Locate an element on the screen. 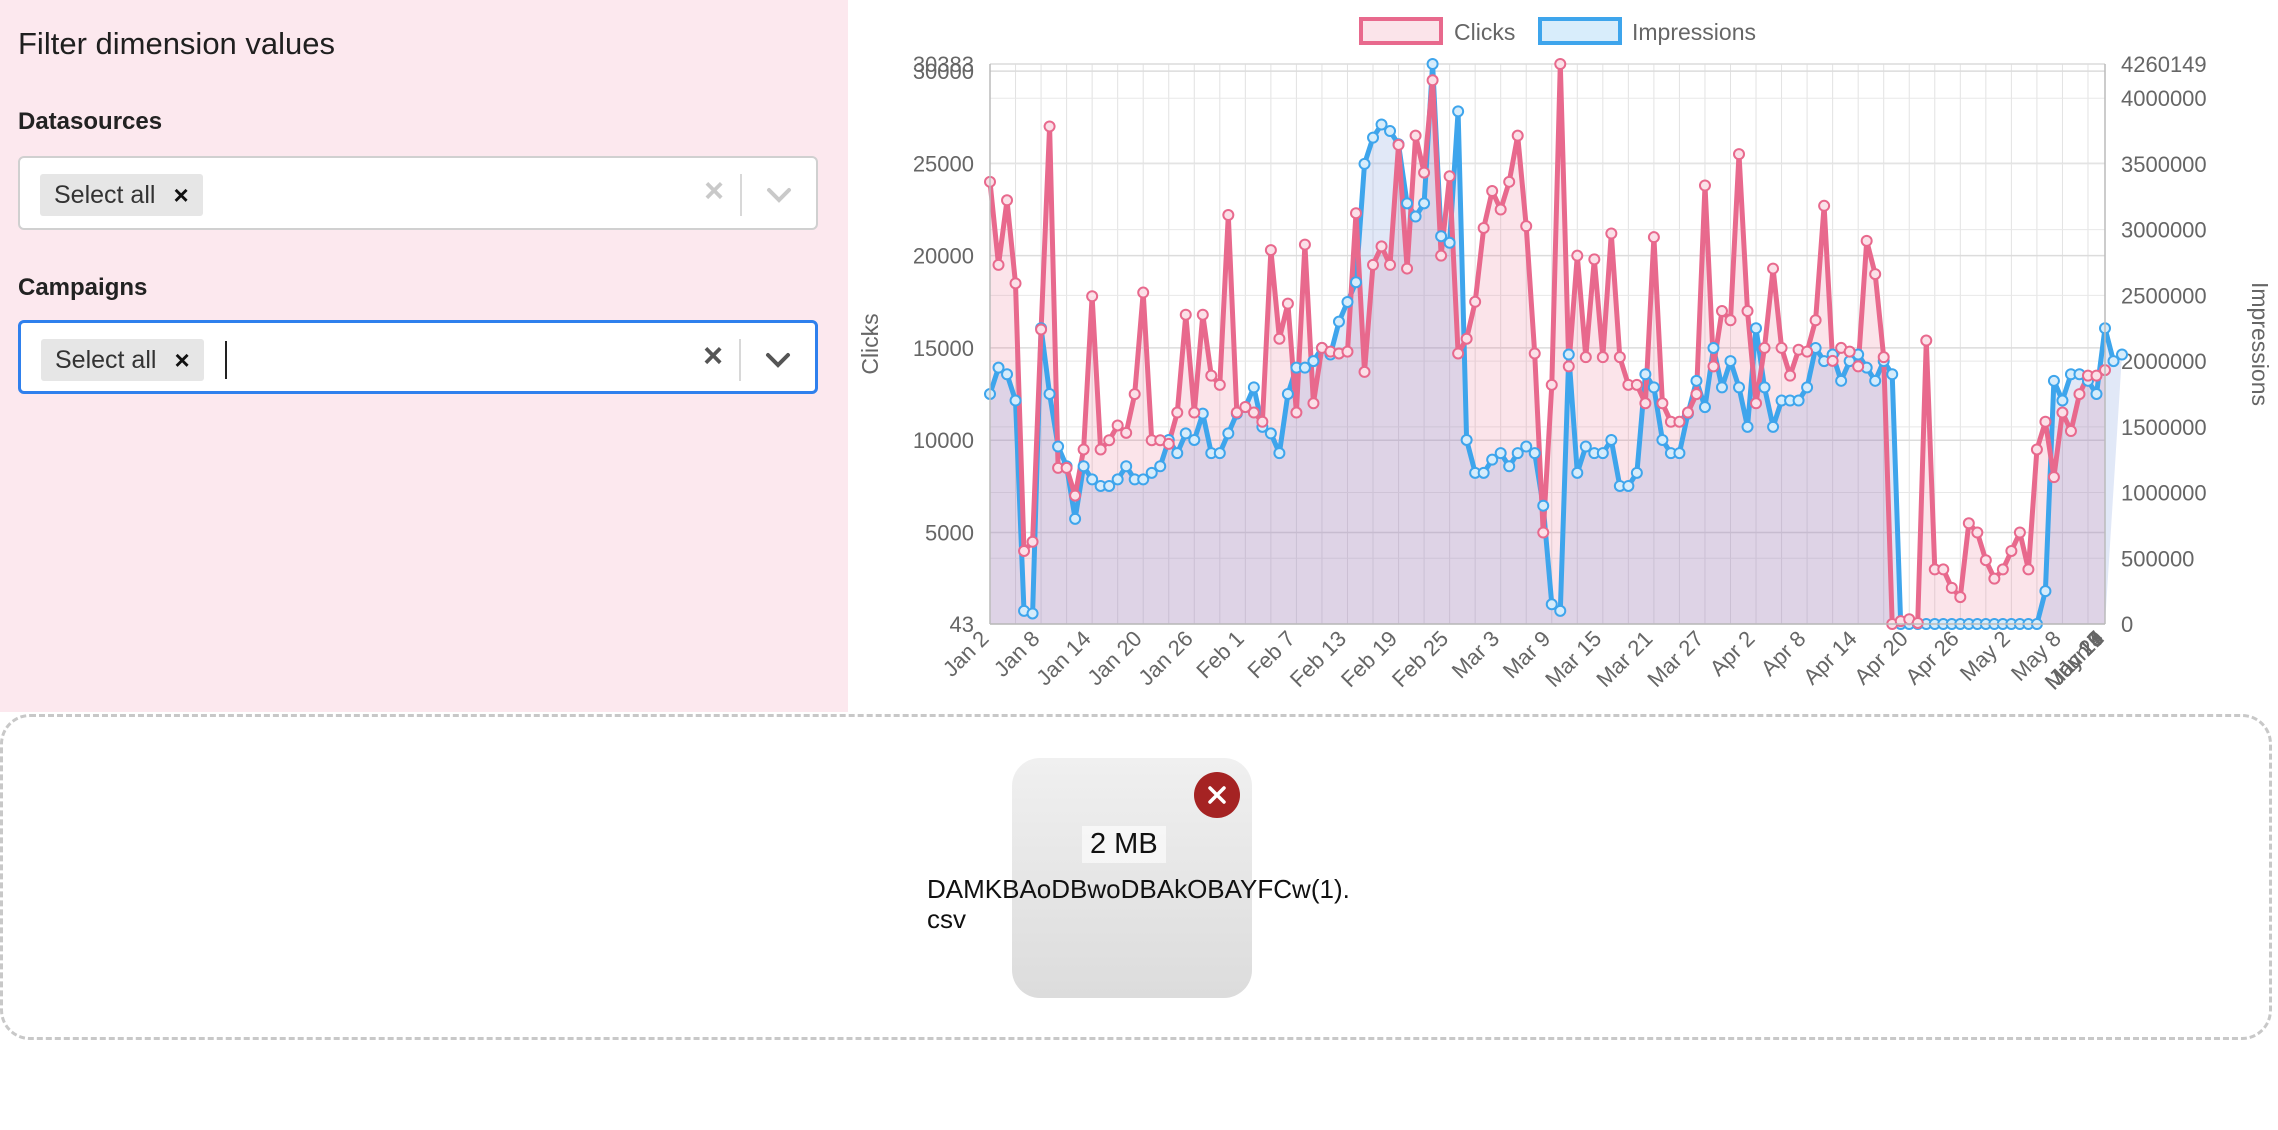  y-right-tick-label: 2000000 is located at coordinates (2164, 361).